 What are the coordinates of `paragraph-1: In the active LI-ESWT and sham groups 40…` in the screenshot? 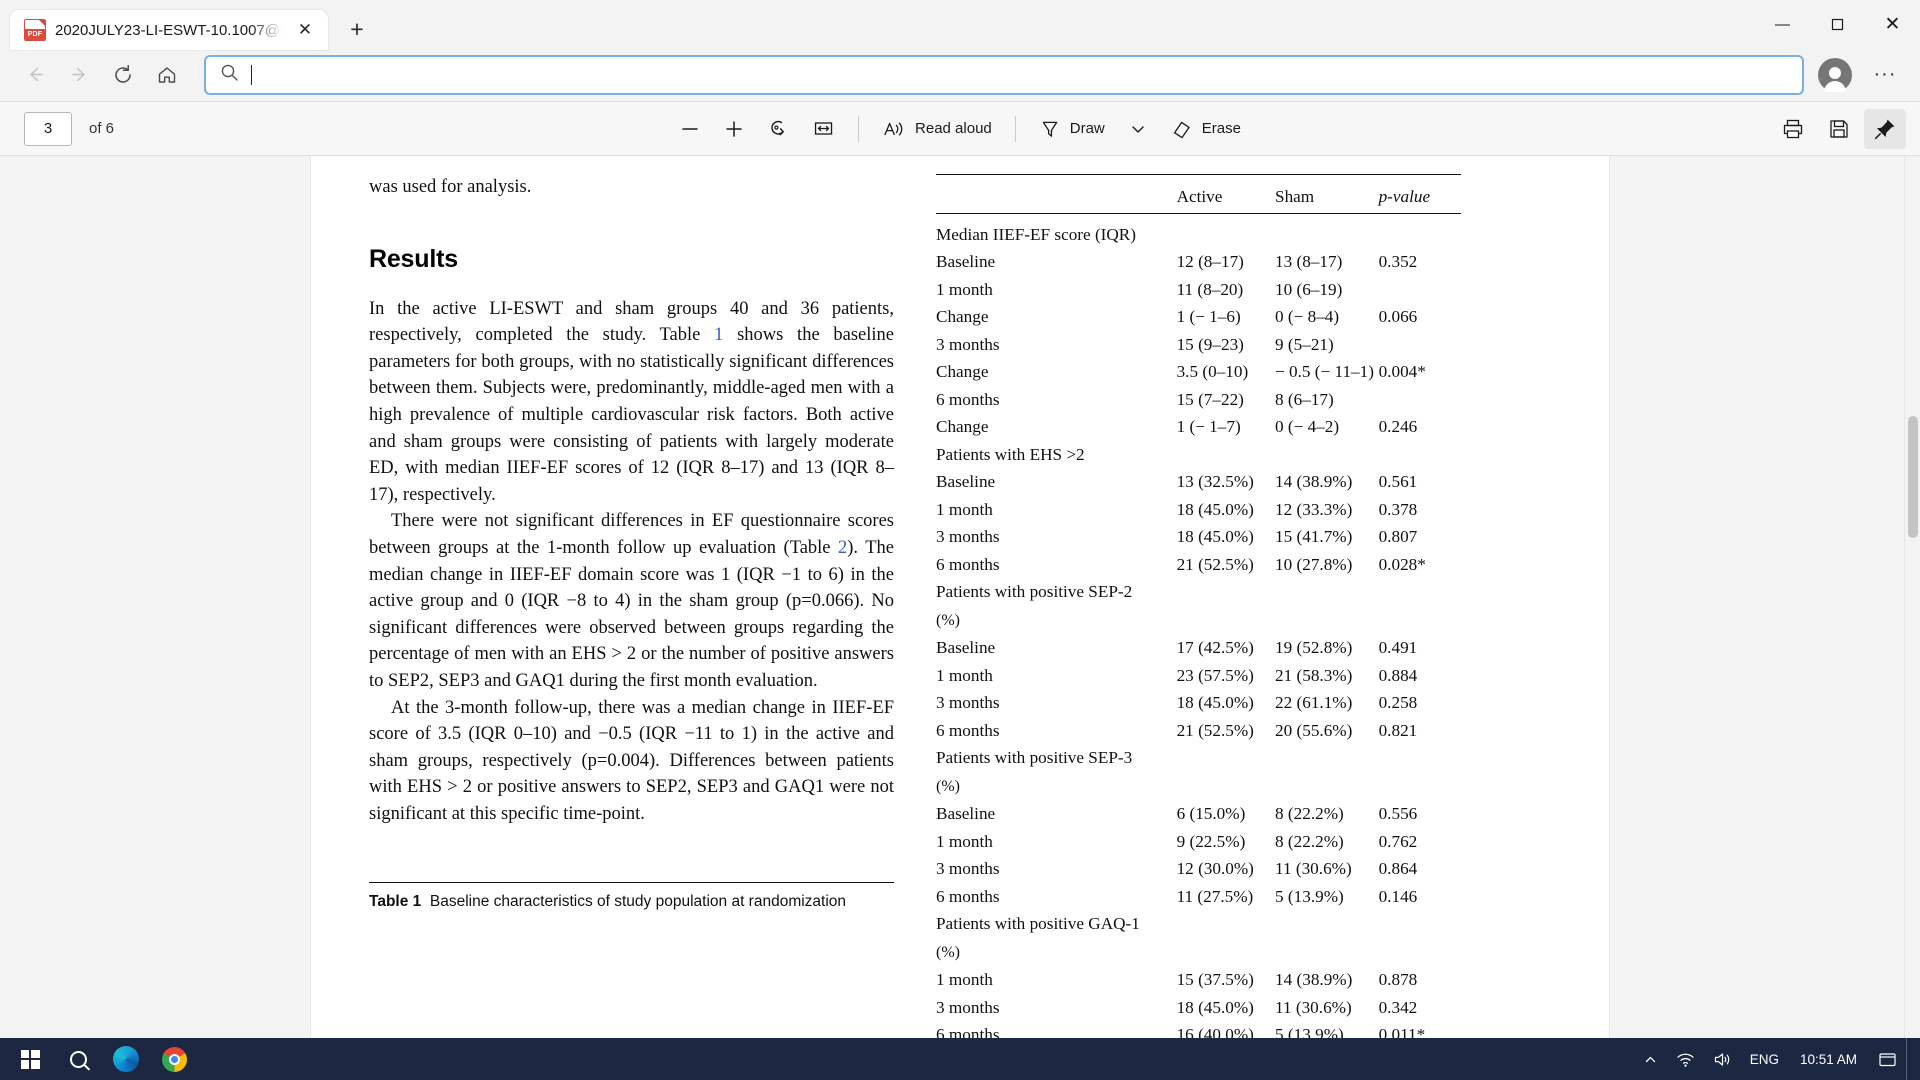 It's located at (631, 402).